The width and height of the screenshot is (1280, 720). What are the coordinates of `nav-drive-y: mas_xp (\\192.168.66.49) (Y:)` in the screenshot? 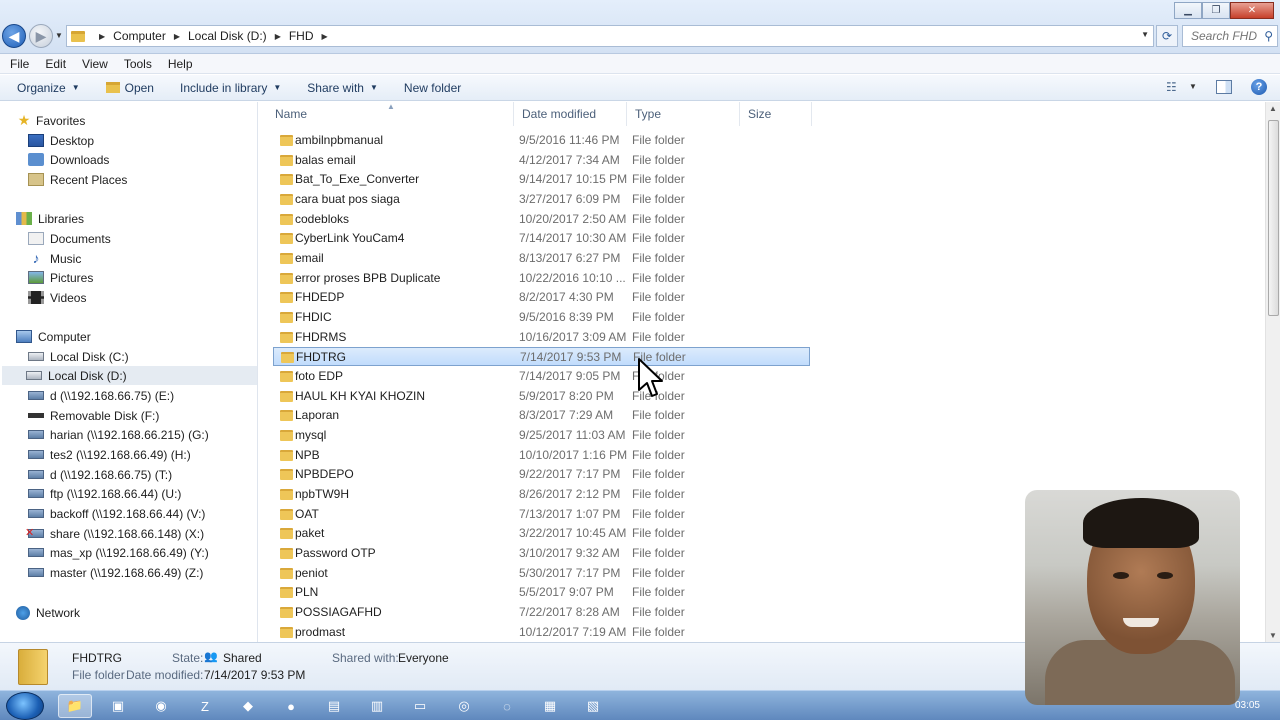 It's located at (118, 552).